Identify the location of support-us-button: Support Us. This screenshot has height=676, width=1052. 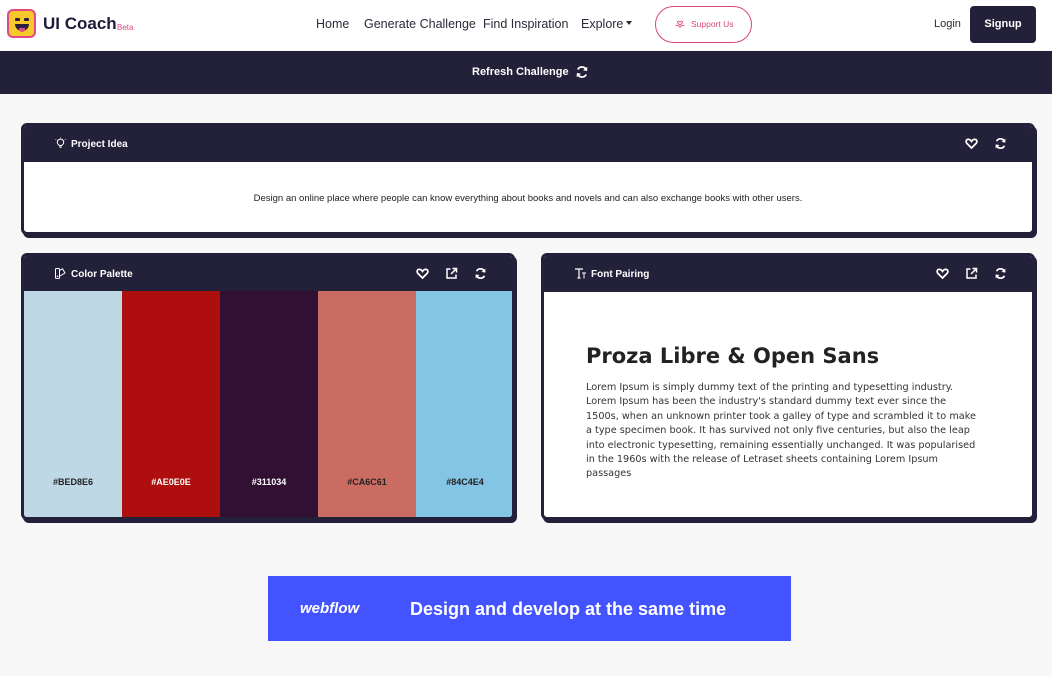
(703, 24).